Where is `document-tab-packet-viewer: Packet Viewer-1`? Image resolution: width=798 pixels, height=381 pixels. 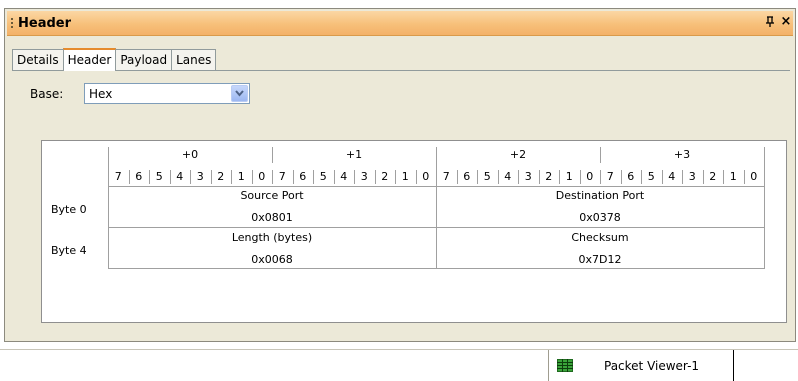 document-tab-packet-viewer: Packet Viewer-1 is located at coordinates (641, 365).